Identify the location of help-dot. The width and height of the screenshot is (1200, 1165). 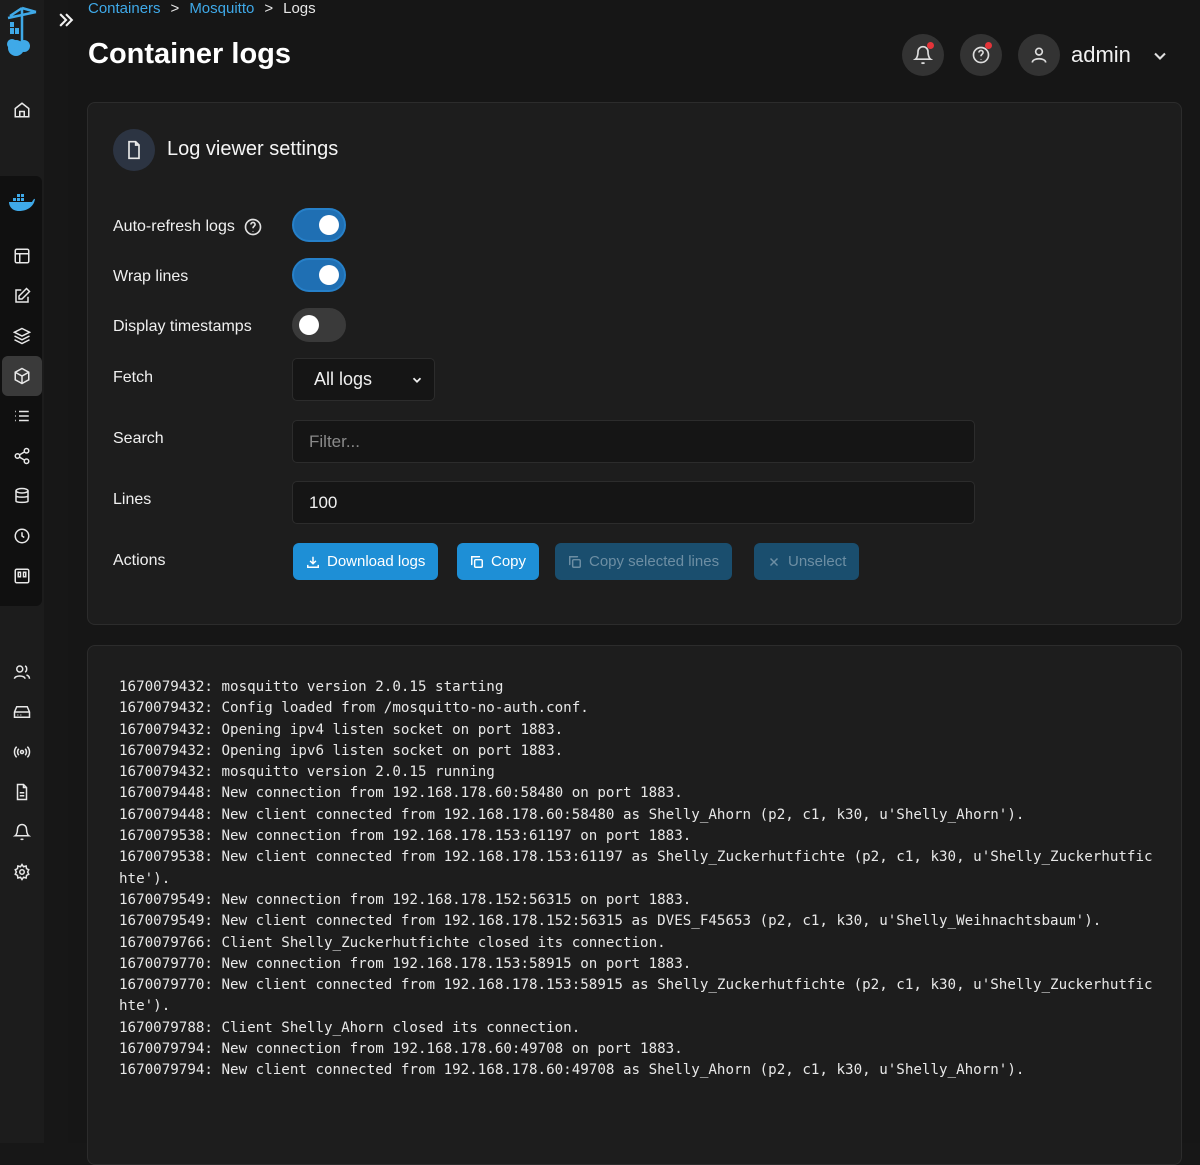
(988, 45).